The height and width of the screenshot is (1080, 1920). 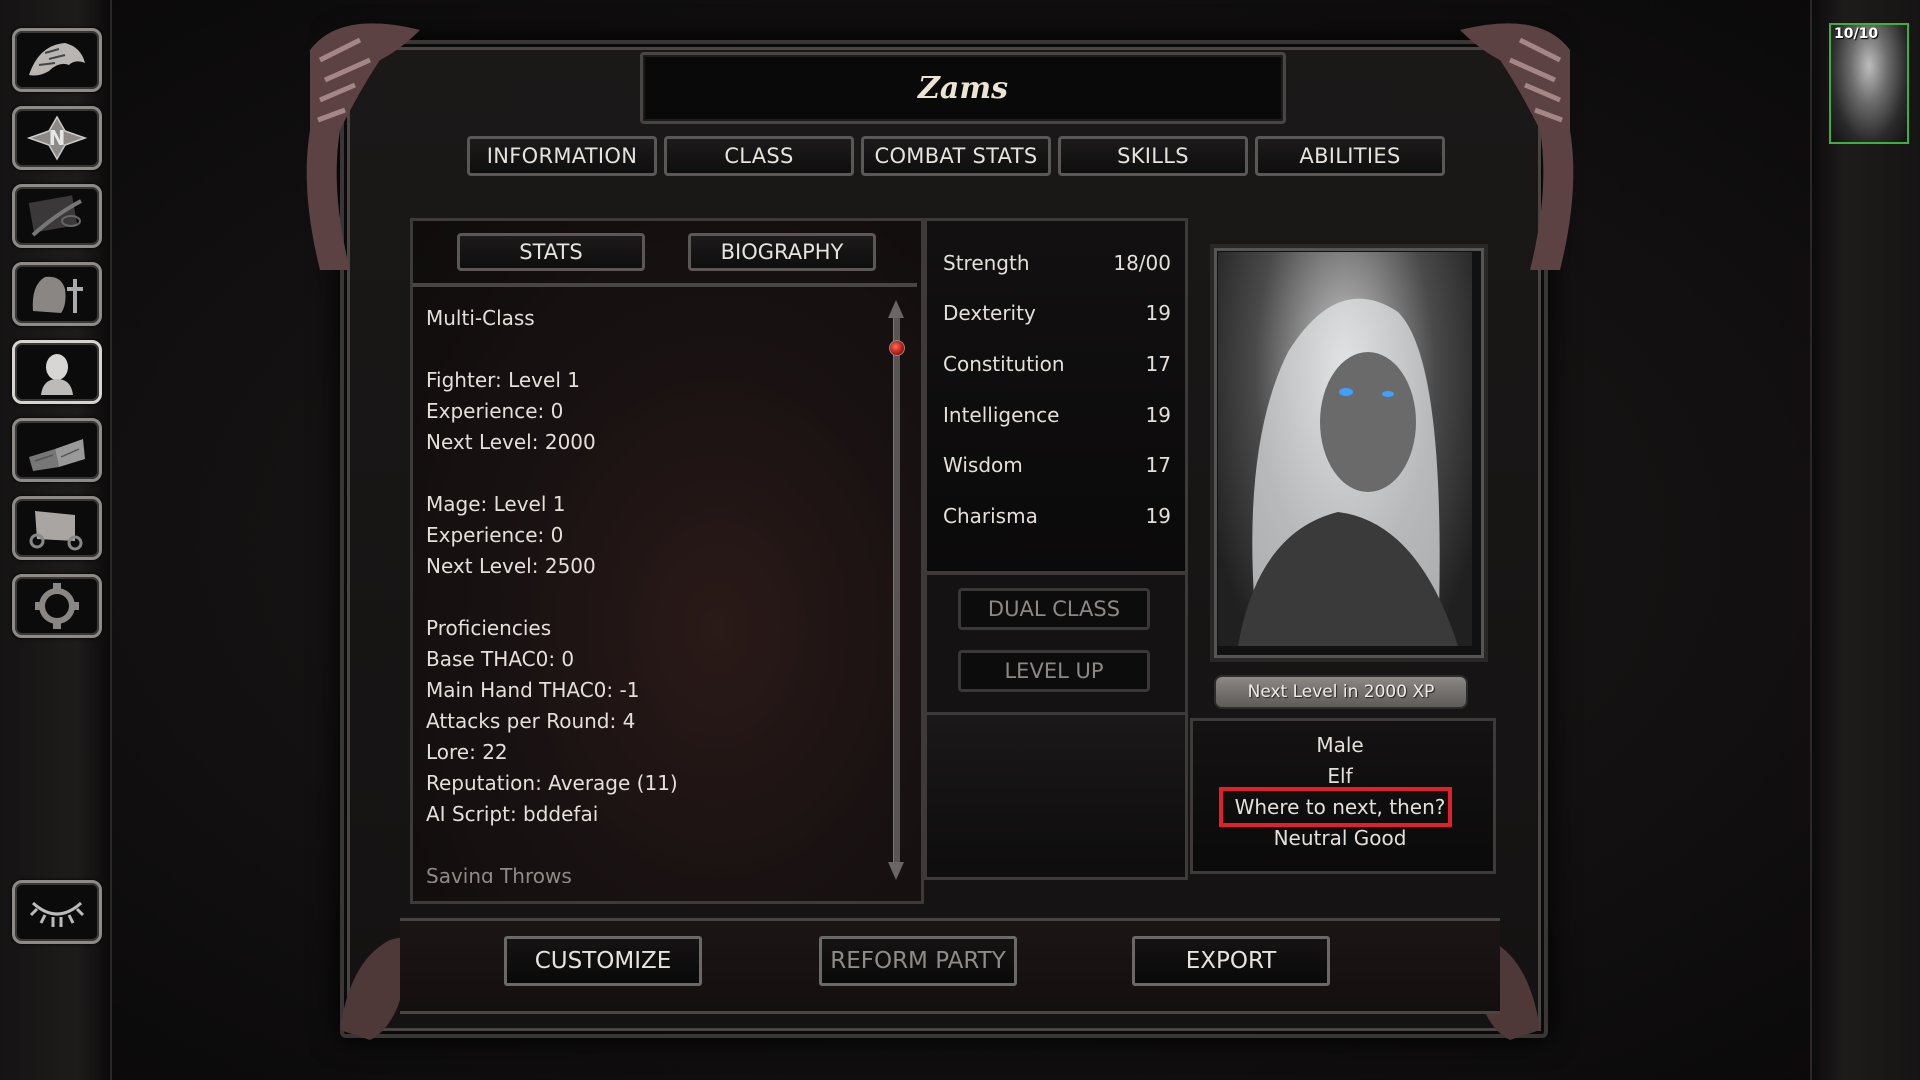 What do you see at coordinates (1340, 776) in the screenshot?
I see `race-label: Elf` at bounding box center [1340, 776].